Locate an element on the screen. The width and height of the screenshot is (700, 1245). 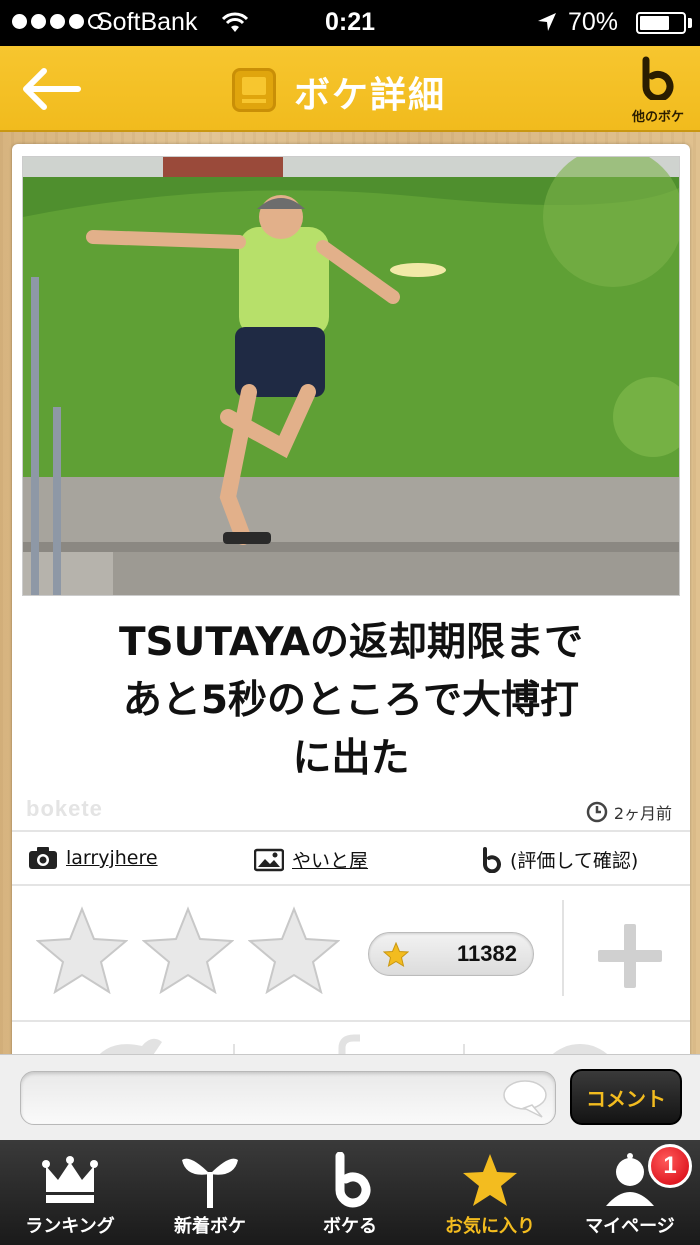
tab-label: 新着ボケ is located at coordinates (210, 1226).